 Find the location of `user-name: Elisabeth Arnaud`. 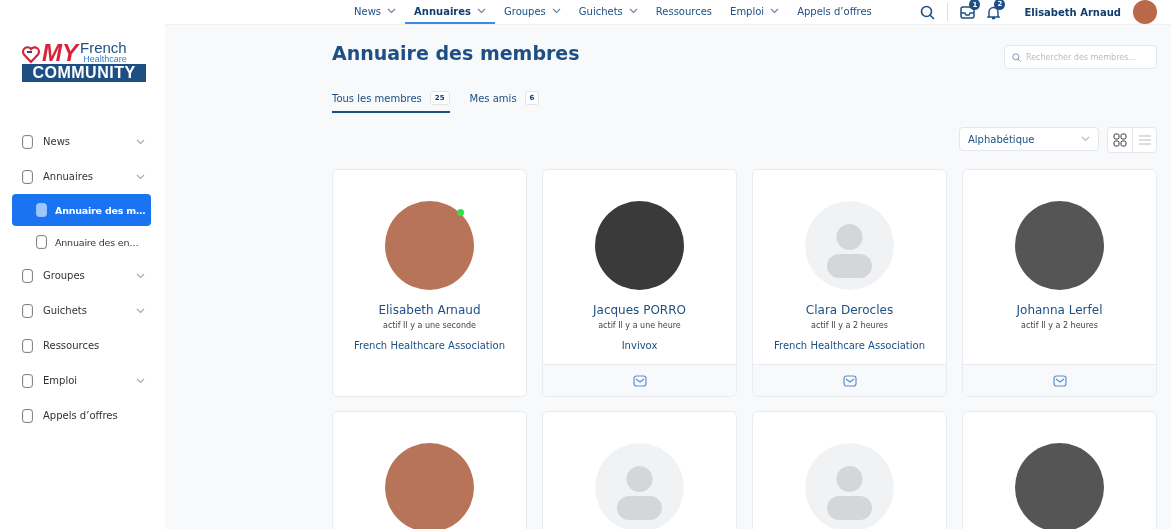

user-name: Elisabeth Arnaud is located at coordinates (1072, 12).